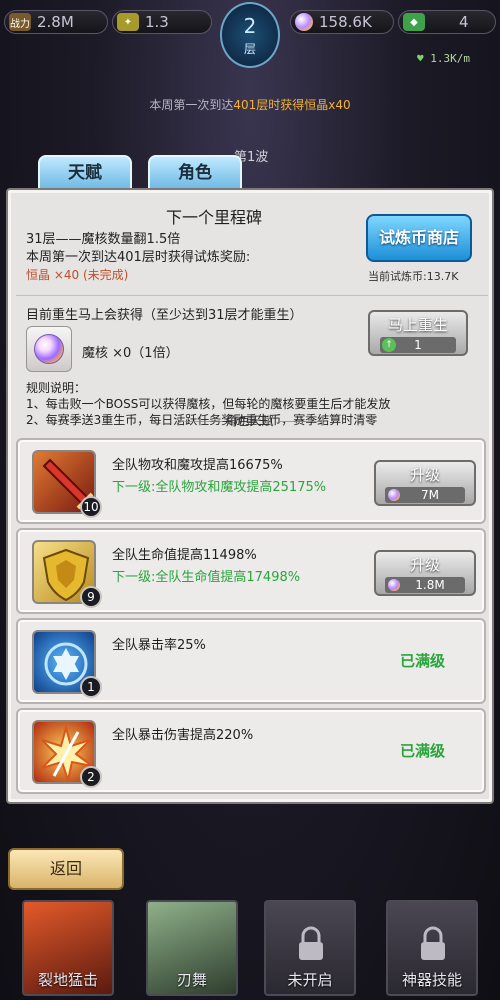  What do you see at coordinates (417, 325) in the screenshot?
I see `rebirth-button-label: 马上重生` at bounding box center [417, 325].